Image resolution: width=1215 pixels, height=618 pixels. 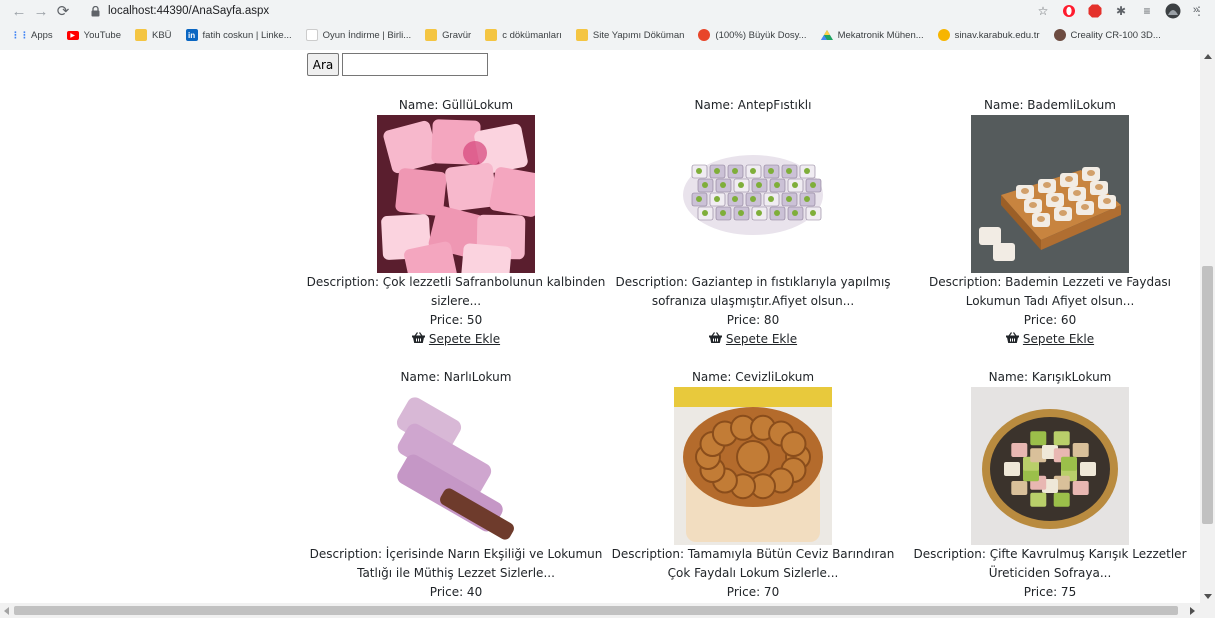 What do you see at coordinates (41, 11) in the screenshot?
I see `forward-arrow-icon: →` at bounding box center [41, 11].